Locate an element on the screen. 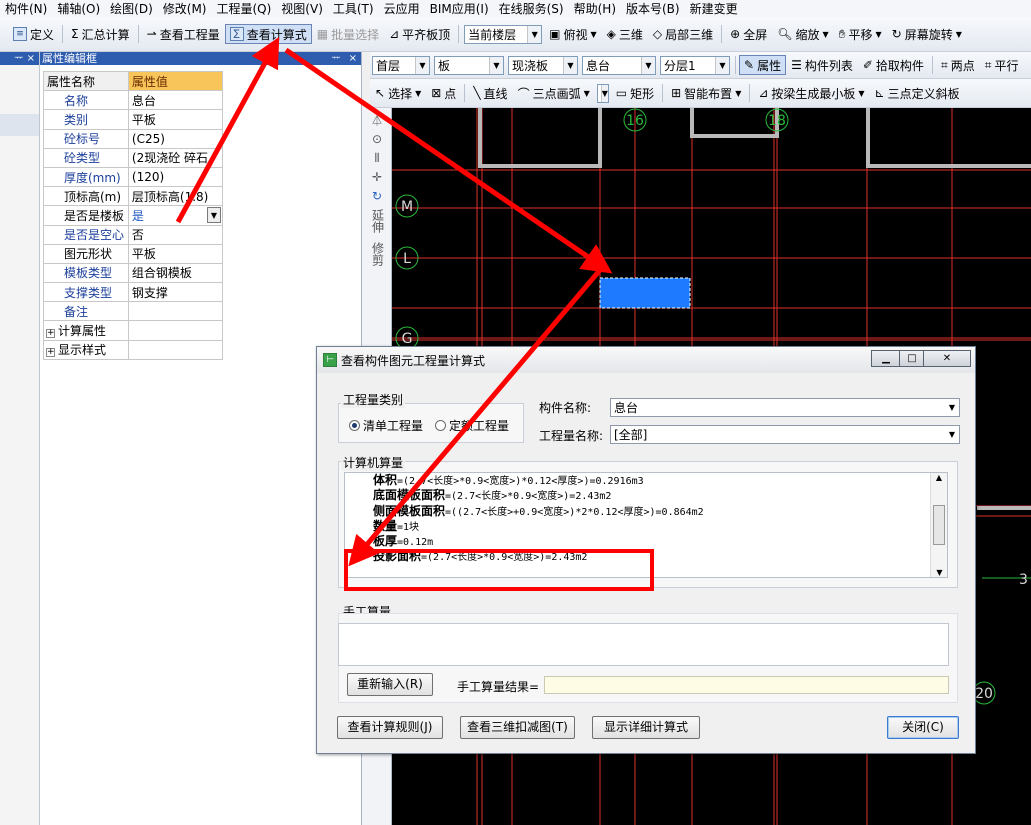  projection-area-highlight is located at coordinates (499, 570).